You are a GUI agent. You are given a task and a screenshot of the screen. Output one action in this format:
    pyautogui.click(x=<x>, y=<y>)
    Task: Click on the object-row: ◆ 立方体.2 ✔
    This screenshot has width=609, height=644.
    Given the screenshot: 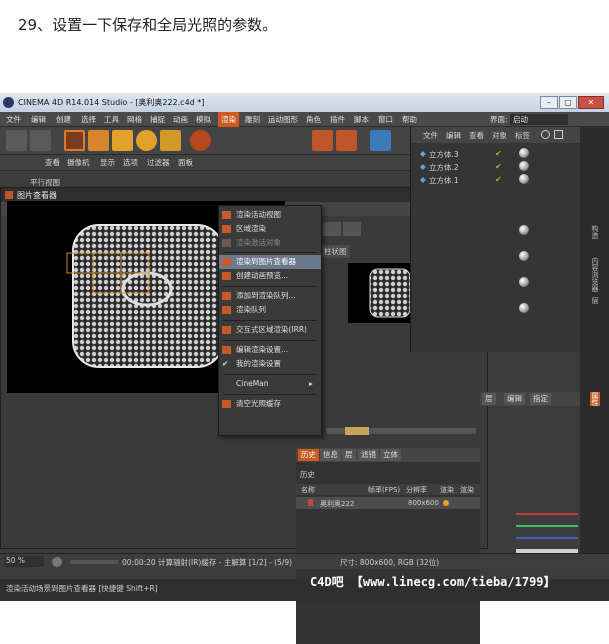 What is the action you would take?
    pyautogui.click(x=496, y=166)
    